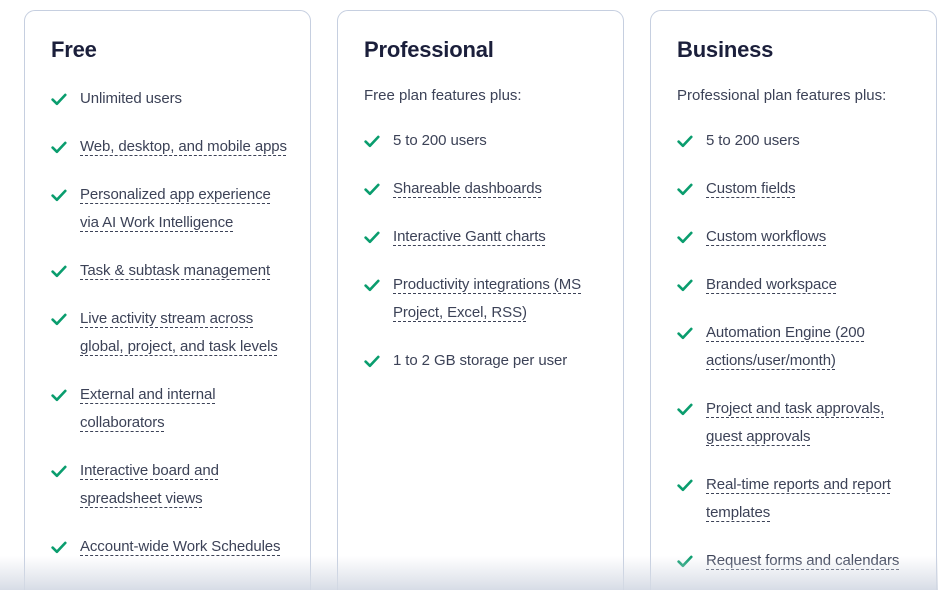 This screenshot has height=590, width=938. What do you see at coordinates (766, 237) in the screenshot?
I see `feature-label-tooltip: Custom workflows` at bounding box center [766, 237].